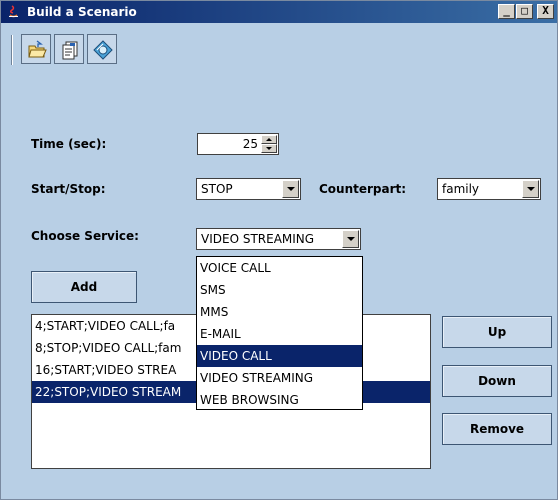  I want to click on open-file-button, so click(36, 49).